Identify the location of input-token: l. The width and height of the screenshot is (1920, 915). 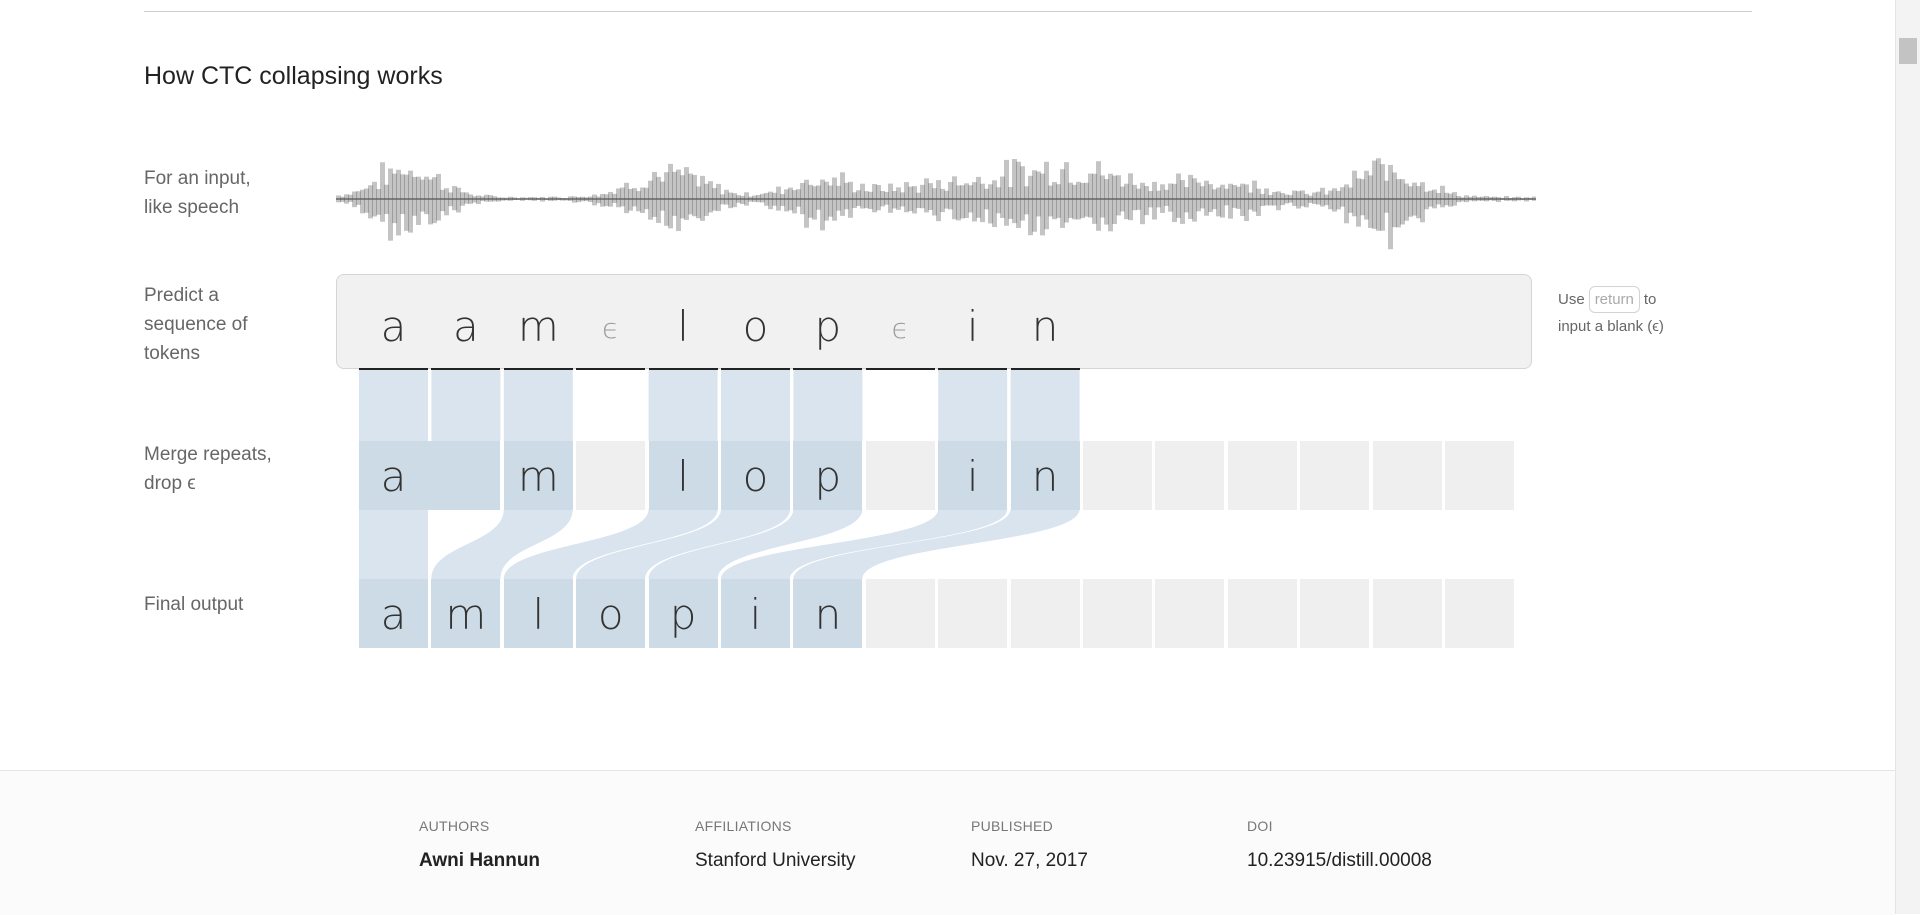
(683, 326).